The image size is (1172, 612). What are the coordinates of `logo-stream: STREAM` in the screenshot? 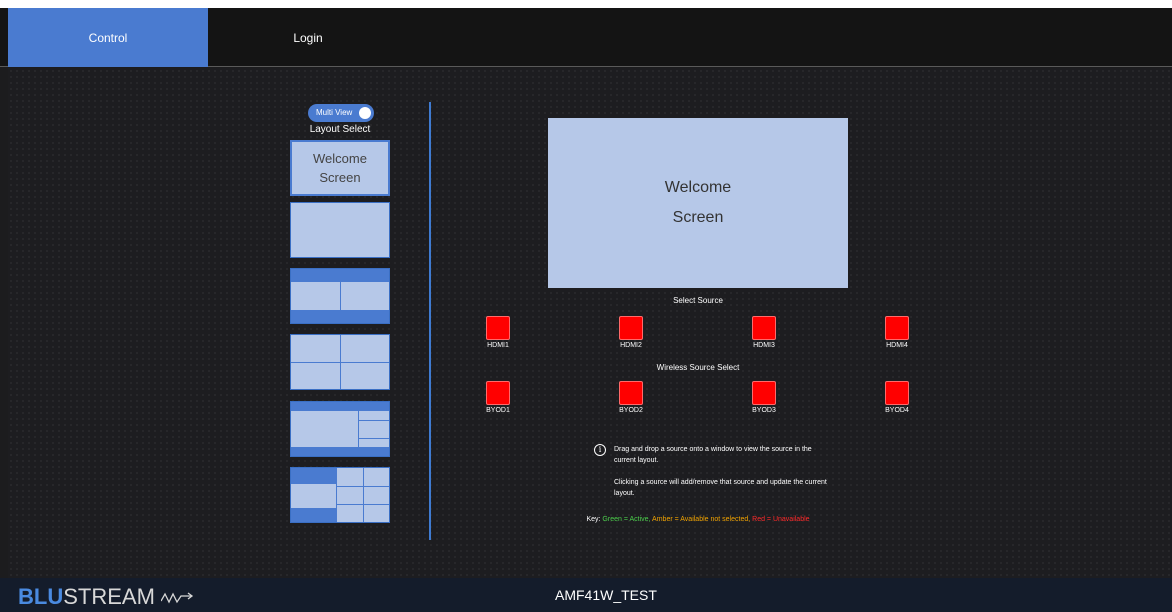 It's located at (109, 596).